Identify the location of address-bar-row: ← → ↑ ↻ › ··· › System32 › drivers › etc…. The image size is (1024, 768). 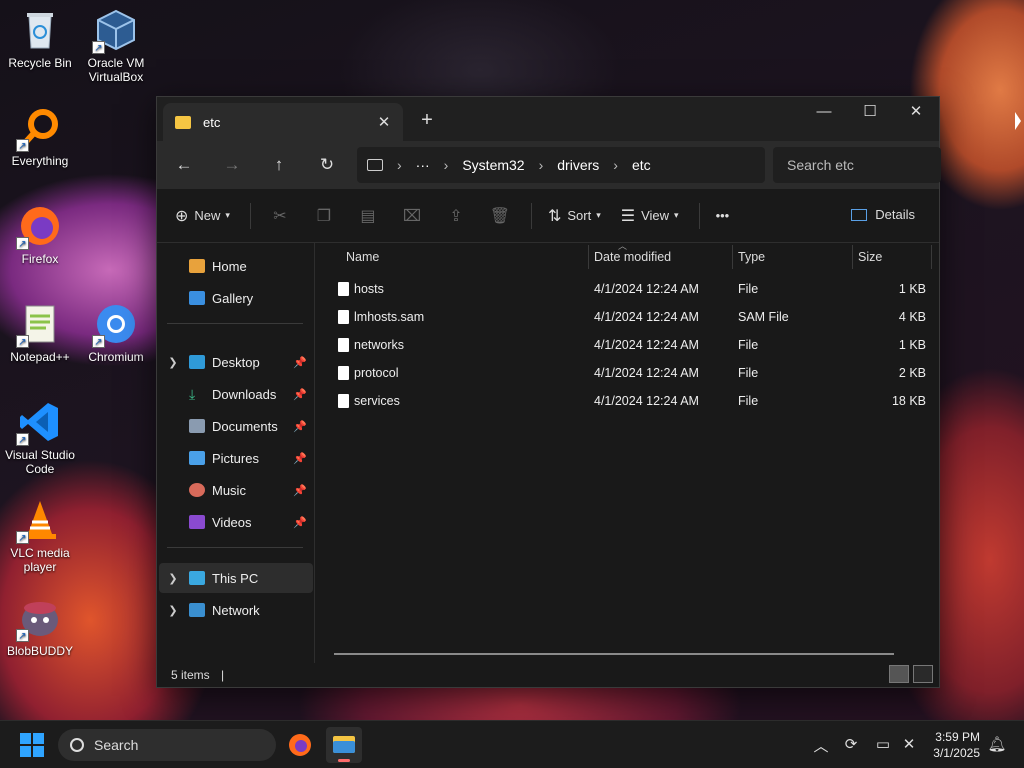
(549, 165).